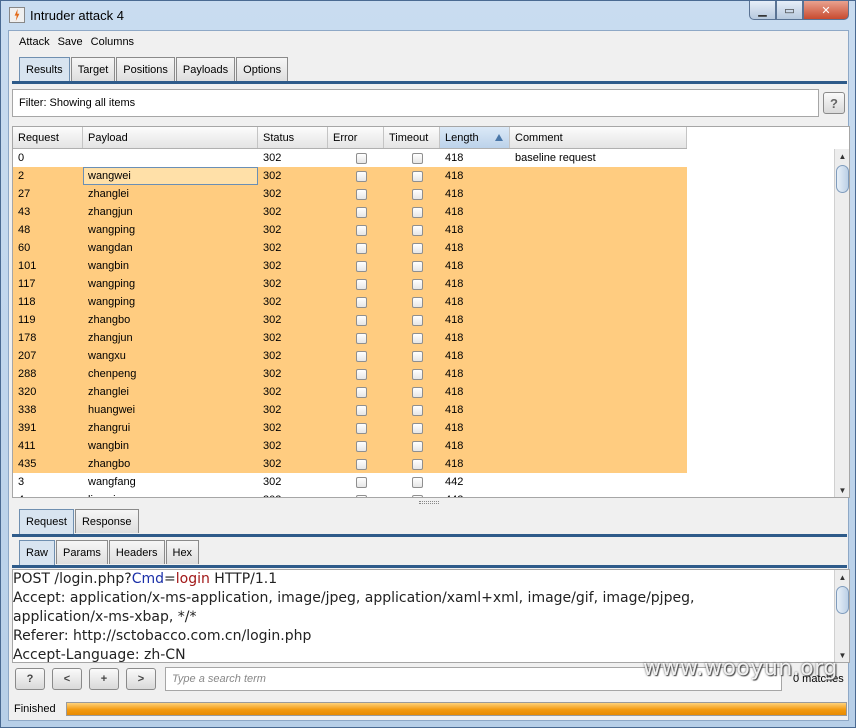 This screenshot has height=728, width=856. I want to click on results-scrollbar: ▲ ▼, so click(841, 323).